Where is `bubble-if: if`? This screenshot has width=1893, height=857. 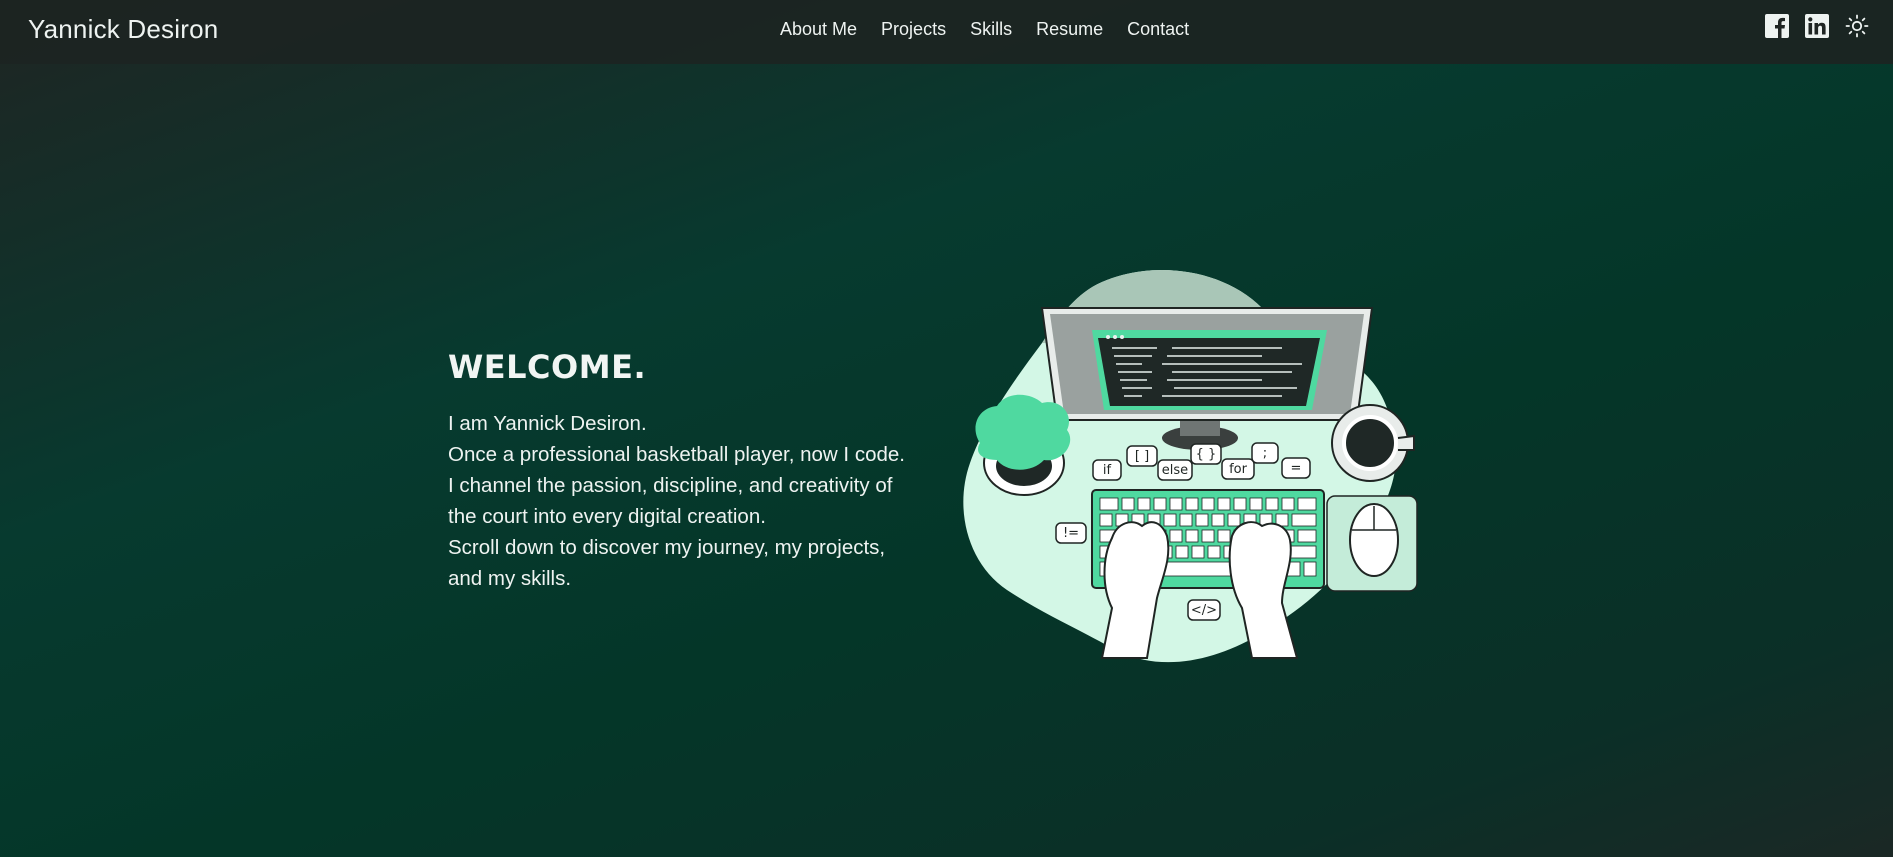
bubble-if: if is located at coordinates (1107, 470).